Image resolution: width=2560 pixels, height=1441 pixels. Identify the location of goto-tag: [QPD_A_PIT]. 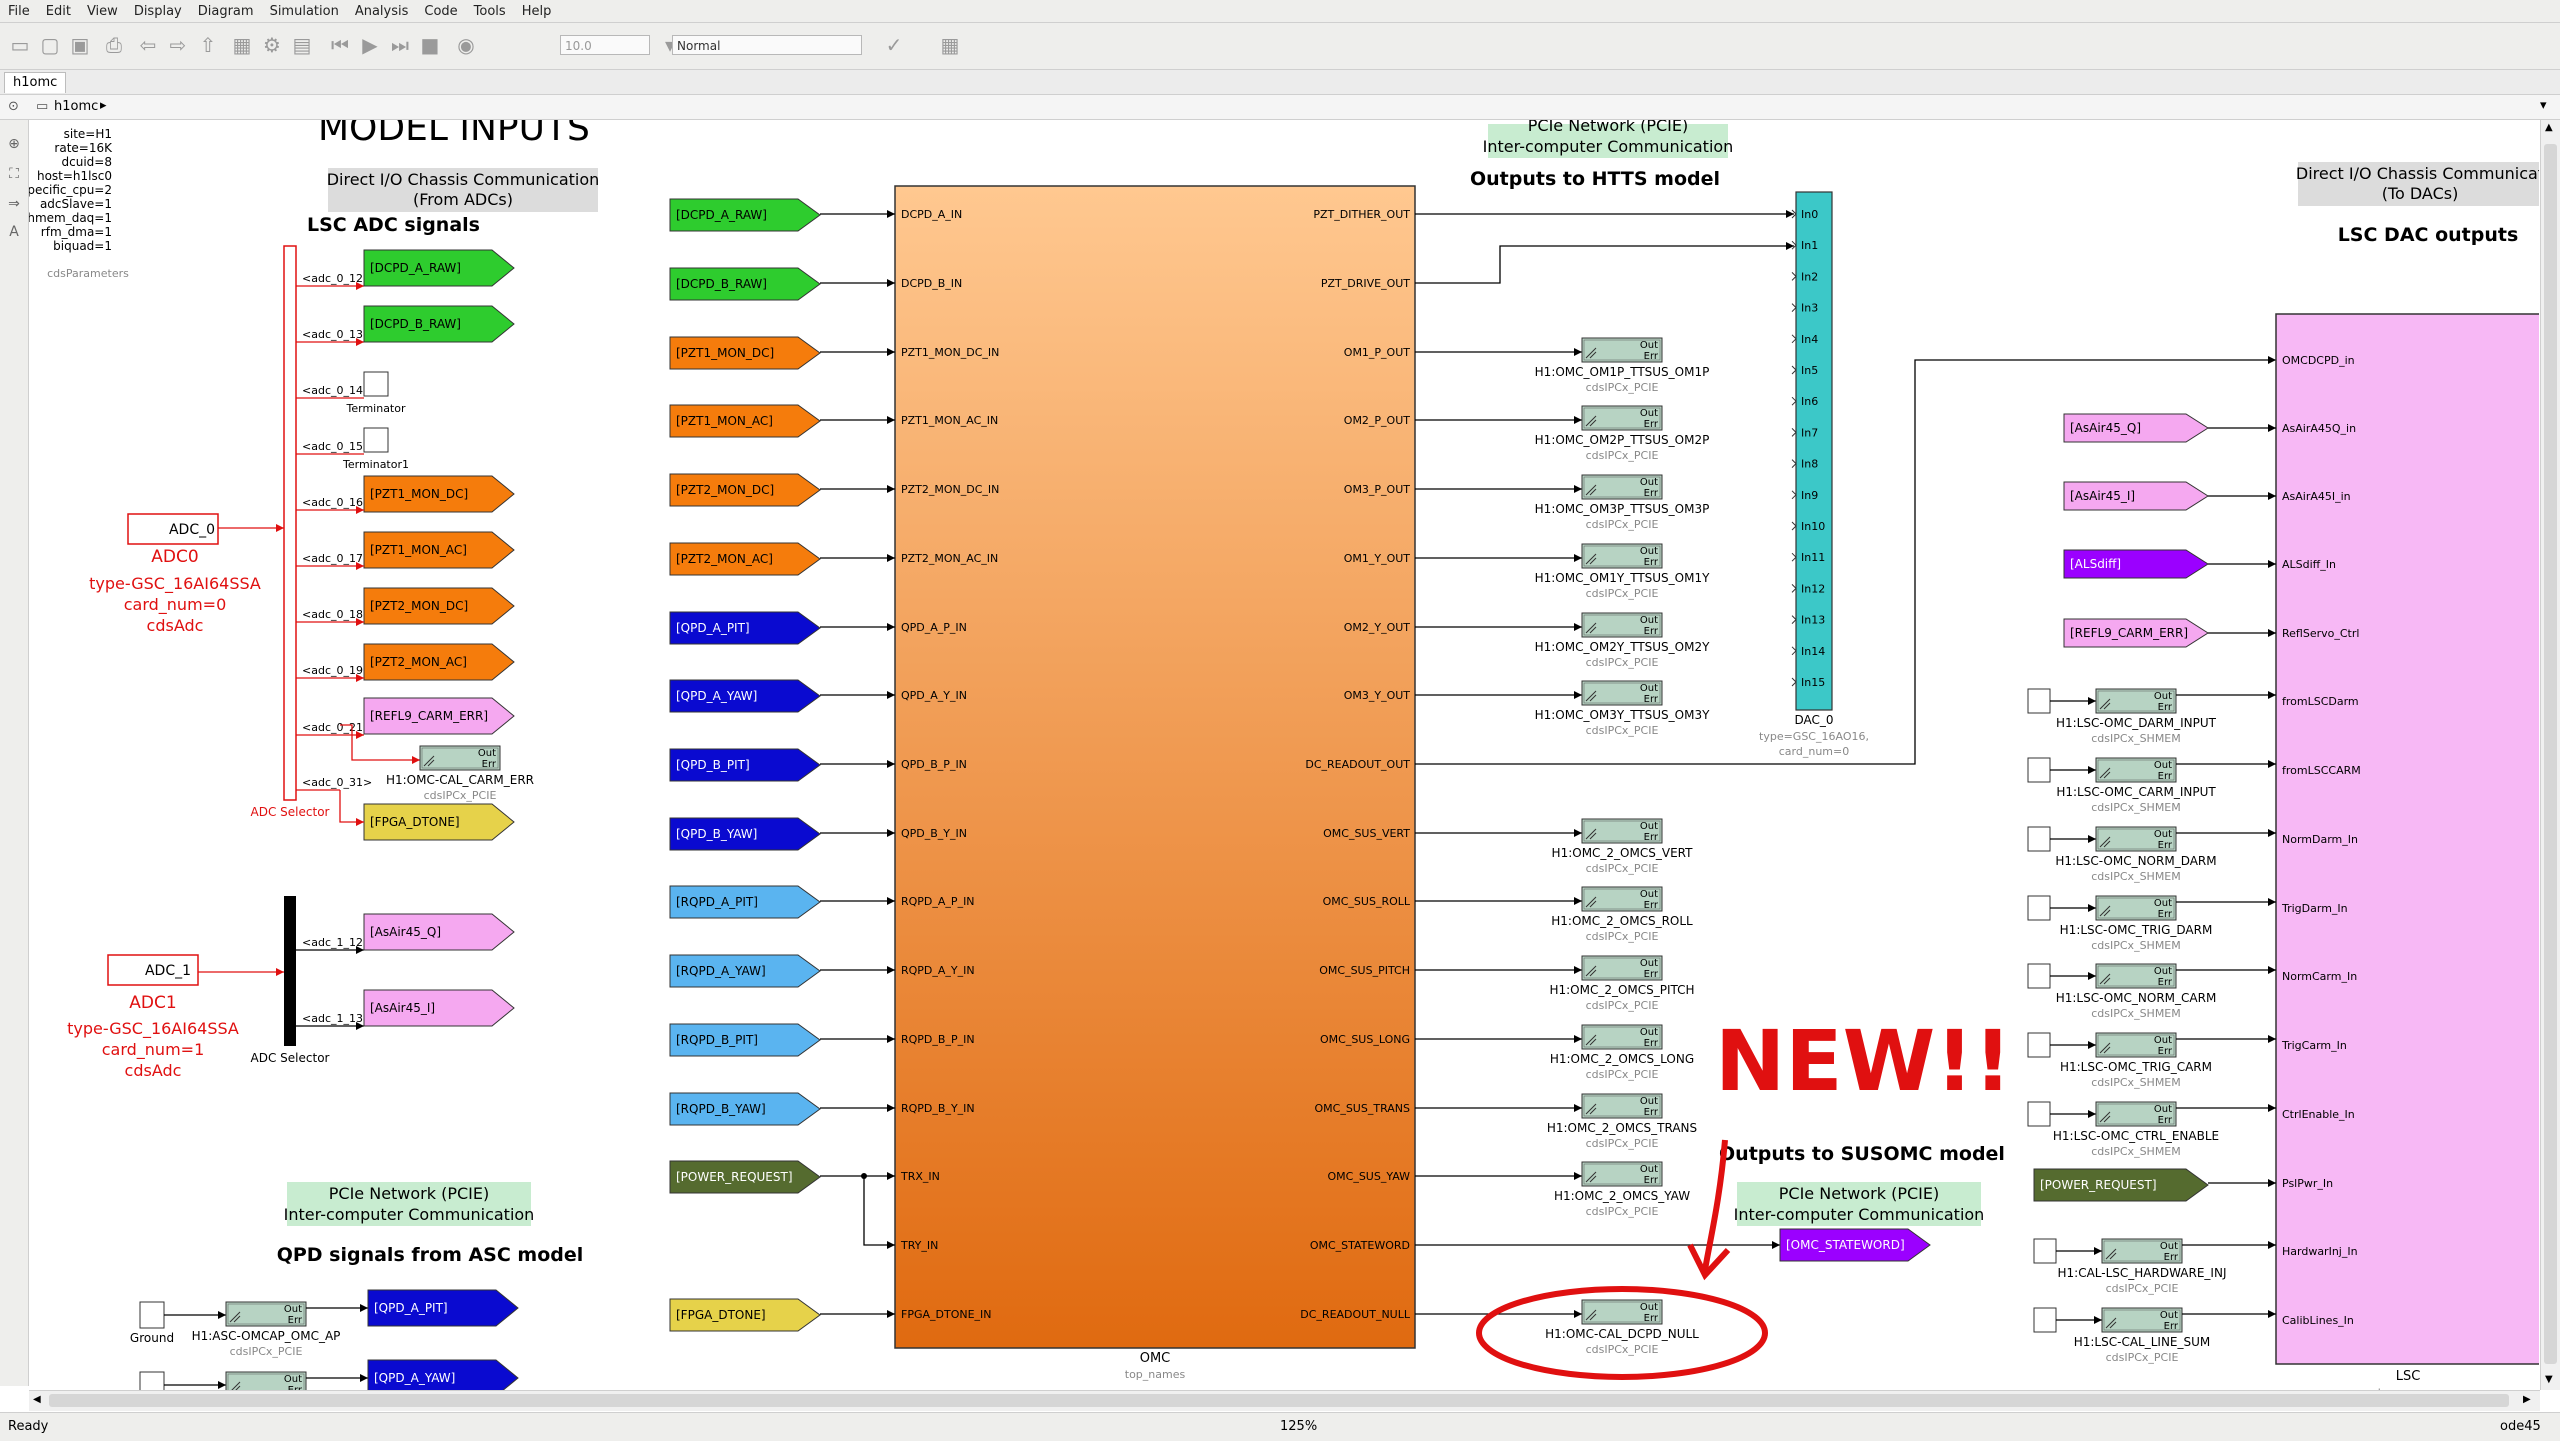
(443, 1308).